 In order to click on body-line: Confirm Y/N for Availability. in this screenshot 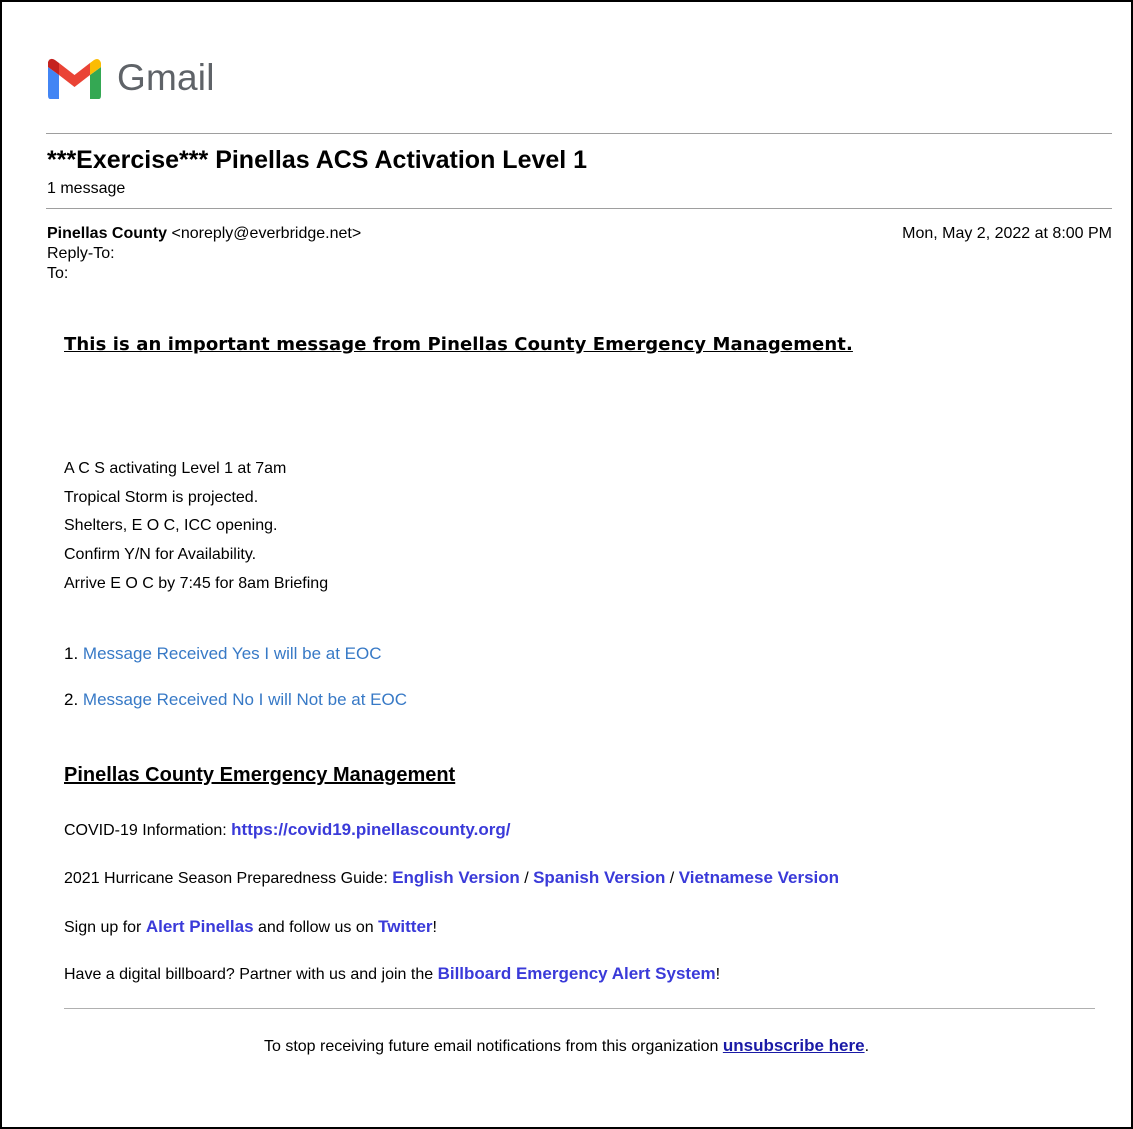, I will do `click(160, 555)`.